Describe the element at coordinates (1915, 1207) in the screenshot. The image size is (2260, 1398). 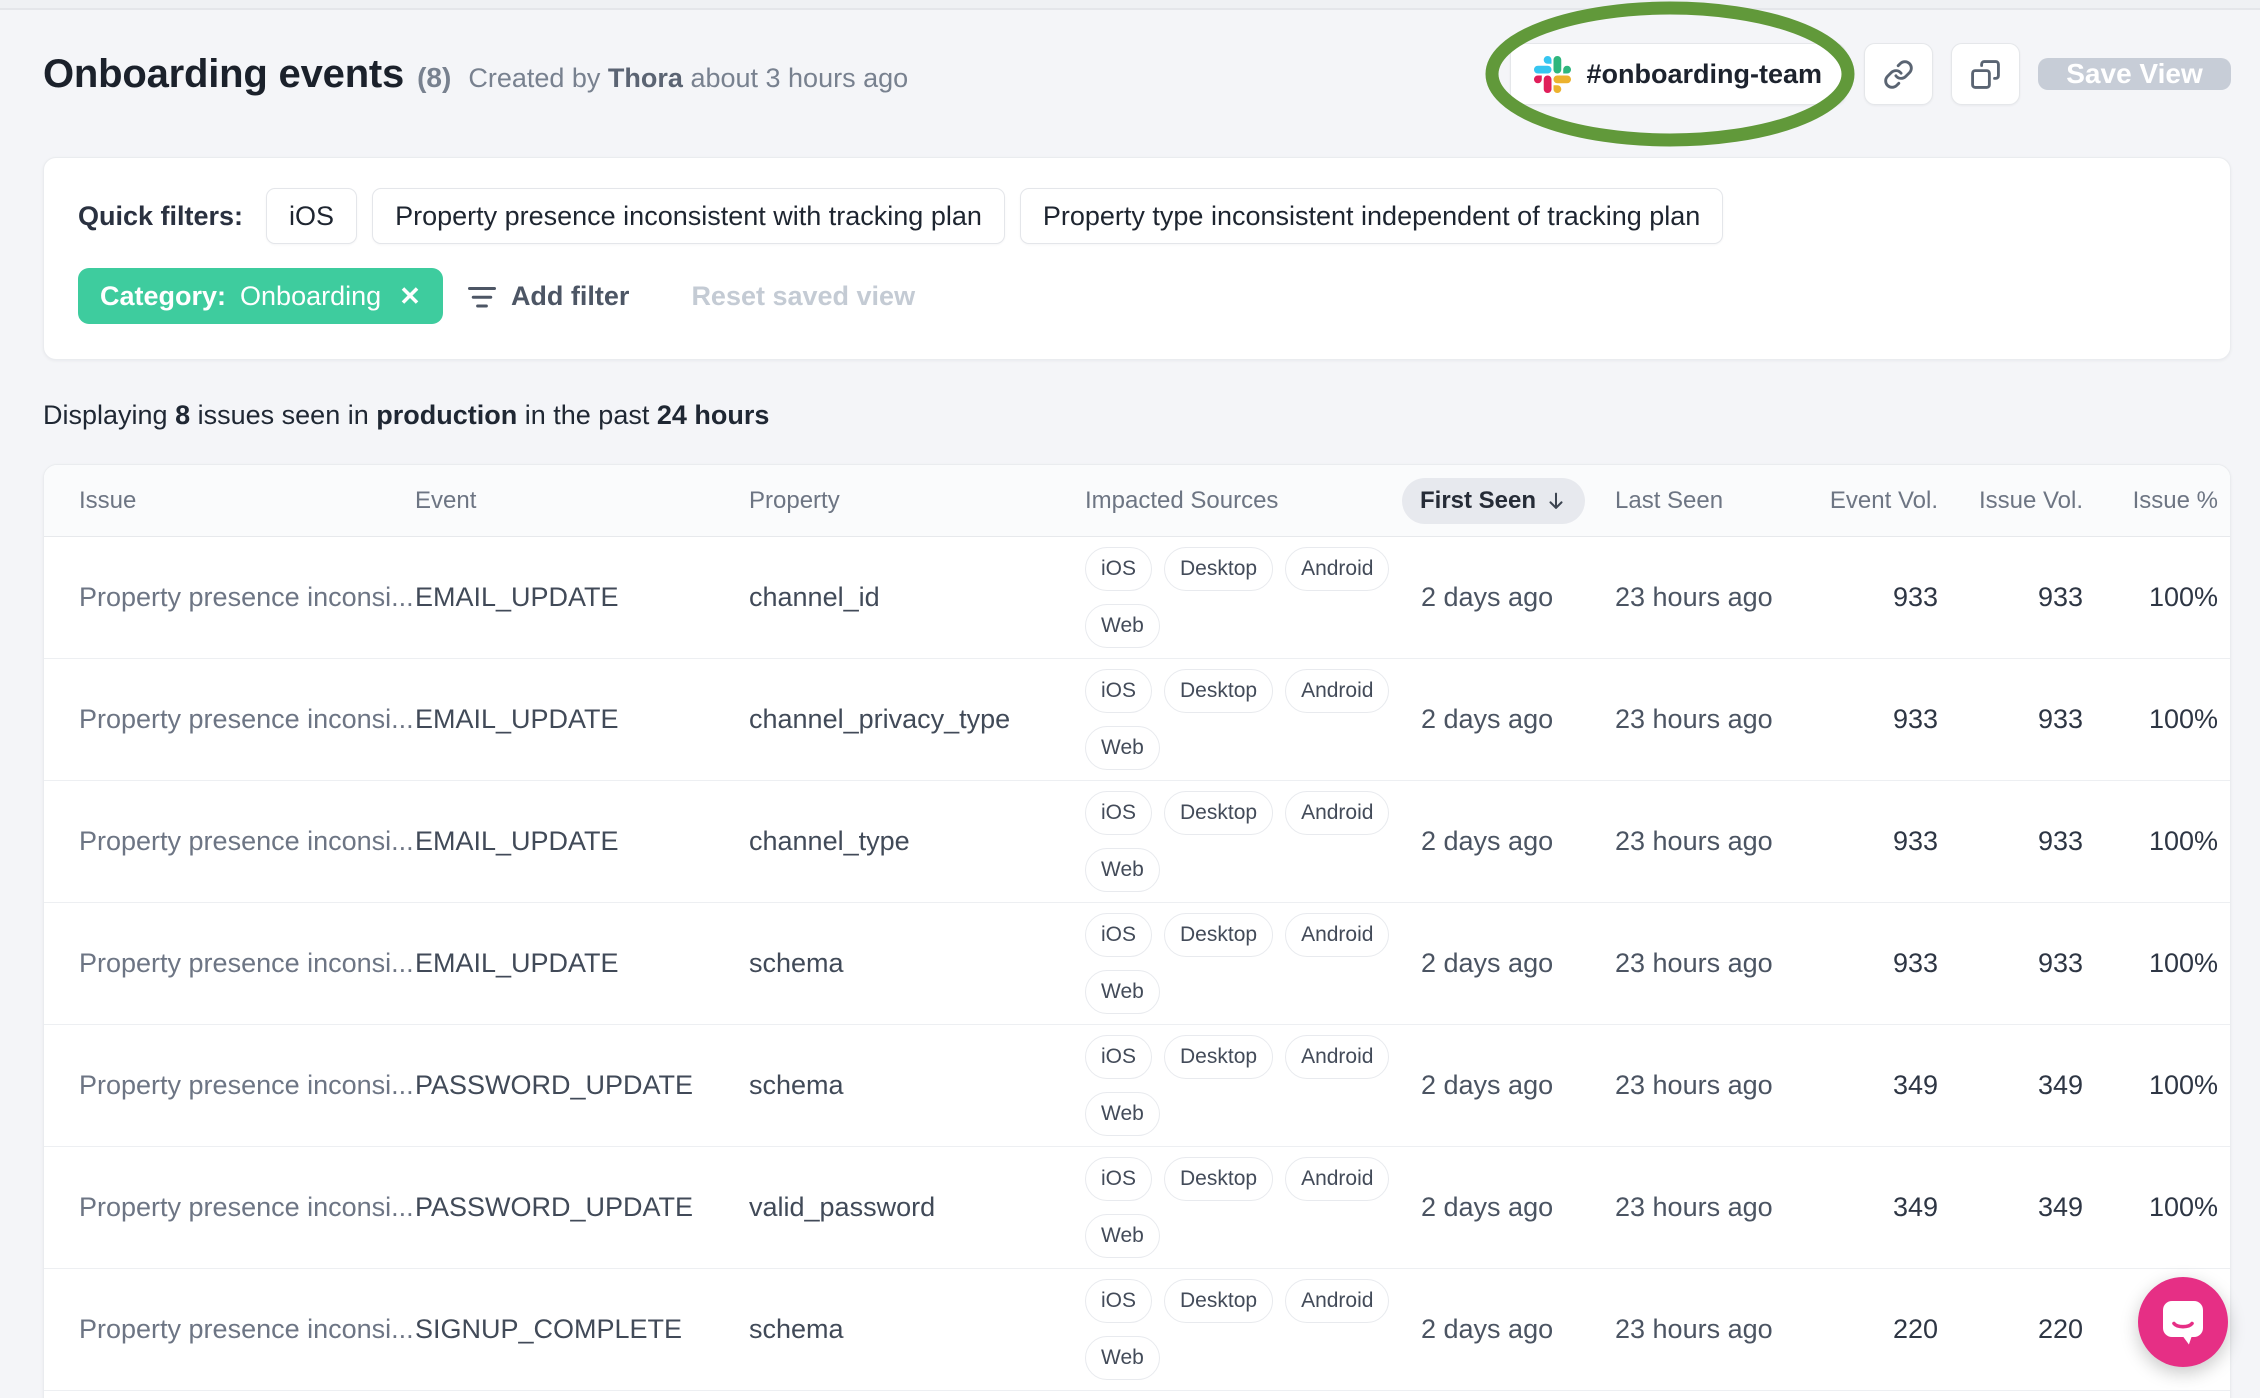
I see `event-vol-cell: 349` at that location.